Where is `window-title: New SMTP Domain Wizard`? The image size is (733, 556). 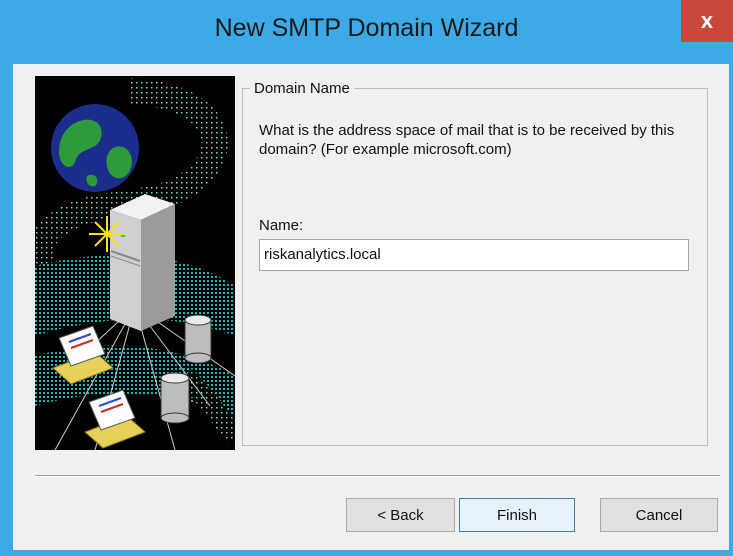
window-title: New SMTP Domain Wizard is located at coordinates (366, 28).